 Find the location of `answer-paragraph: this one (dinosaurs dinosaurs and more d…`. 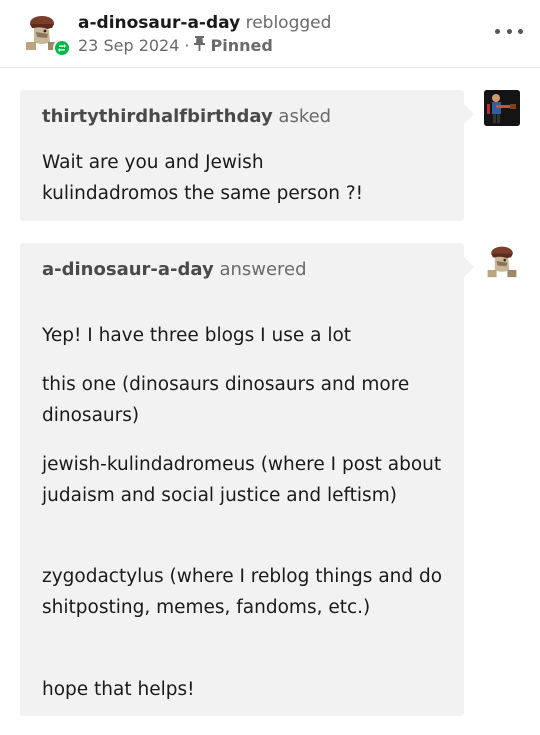

answer-paragraph: this one (dinosaurs dinosaurs and more d… is located at coordinates (226, 400).